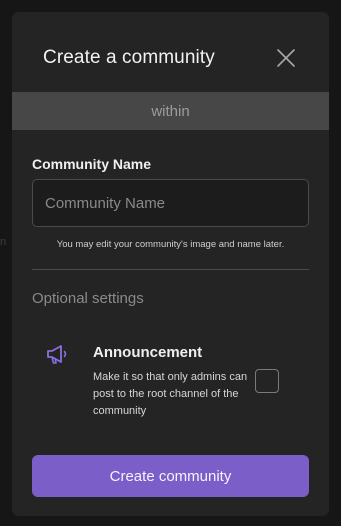 This screenshot has height=526, width=341. I want to click on optional-settings-heading: Optional settings, so click(88, 298).